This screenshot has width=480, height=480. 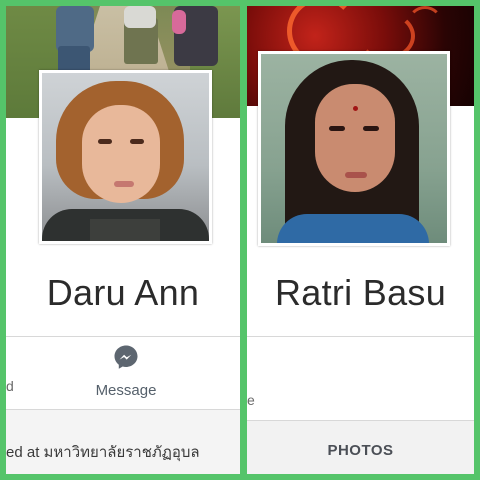 I want to click on cover-person-accent, so click(x=179, y=22).